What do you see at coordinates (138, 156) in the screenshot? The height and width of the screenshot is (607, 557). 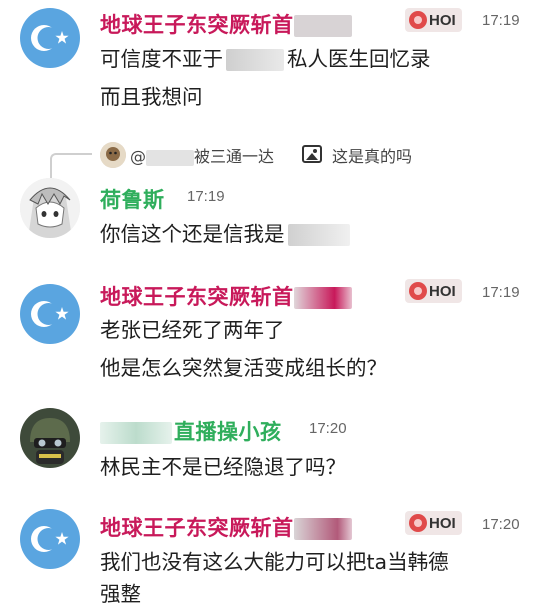 I see `mention-symbol: @` at bounding box center [138, 156].